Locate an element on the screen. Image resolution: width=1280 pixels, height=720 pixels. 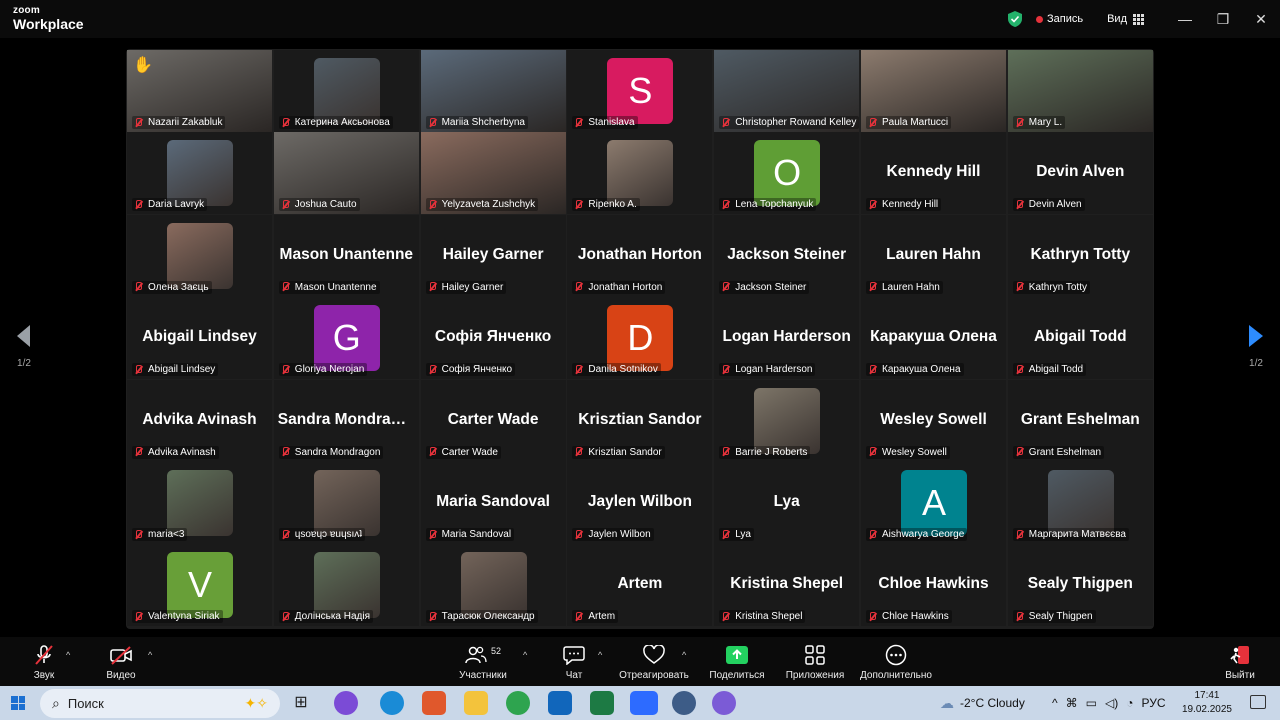
apps-button: Приложения is located at coordinates (815, 662).